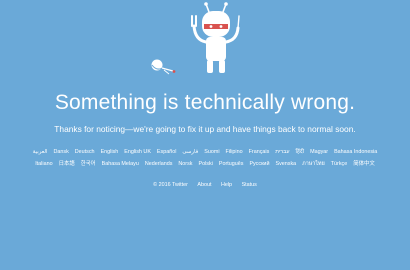  What do you see at coordinates (137, 152) in the screenshot?
I see `language-link: English UK` at bounding box center [137, 152].